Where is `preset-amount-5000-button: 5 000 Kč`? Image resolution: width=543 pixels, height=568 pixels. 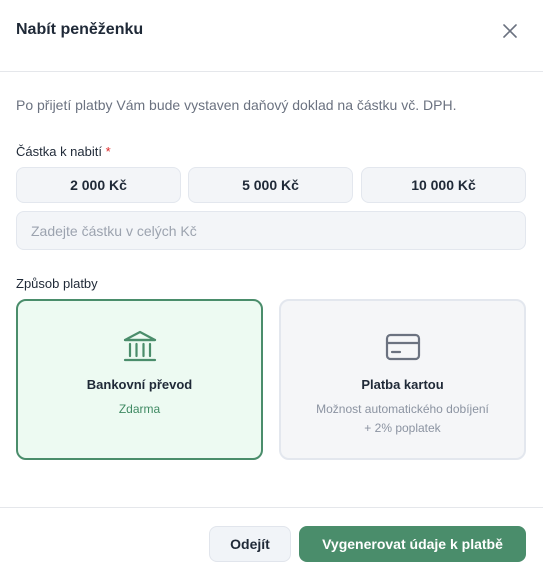 preset-amount-5000-button: 5 000 Kč is located at coordinates (270, 185).